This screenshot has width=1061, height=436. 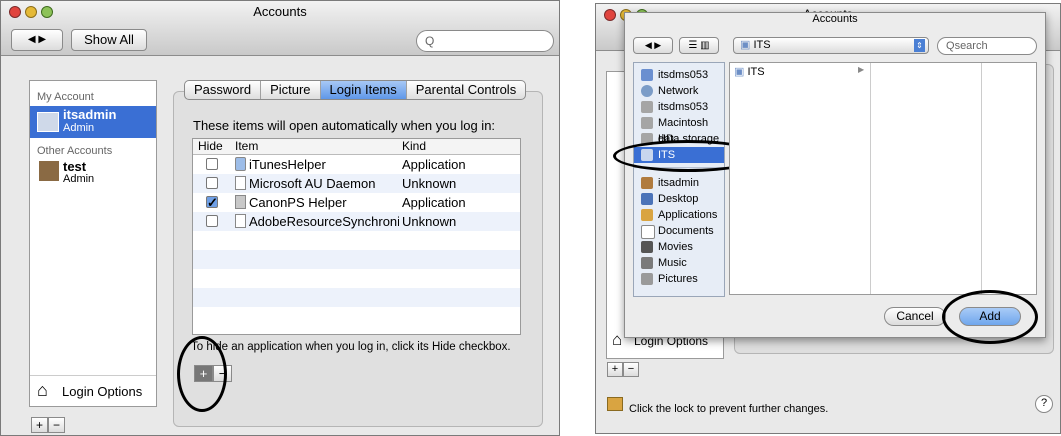 I want to click on cancel-button: Cancel, so click(x=915, y=316).